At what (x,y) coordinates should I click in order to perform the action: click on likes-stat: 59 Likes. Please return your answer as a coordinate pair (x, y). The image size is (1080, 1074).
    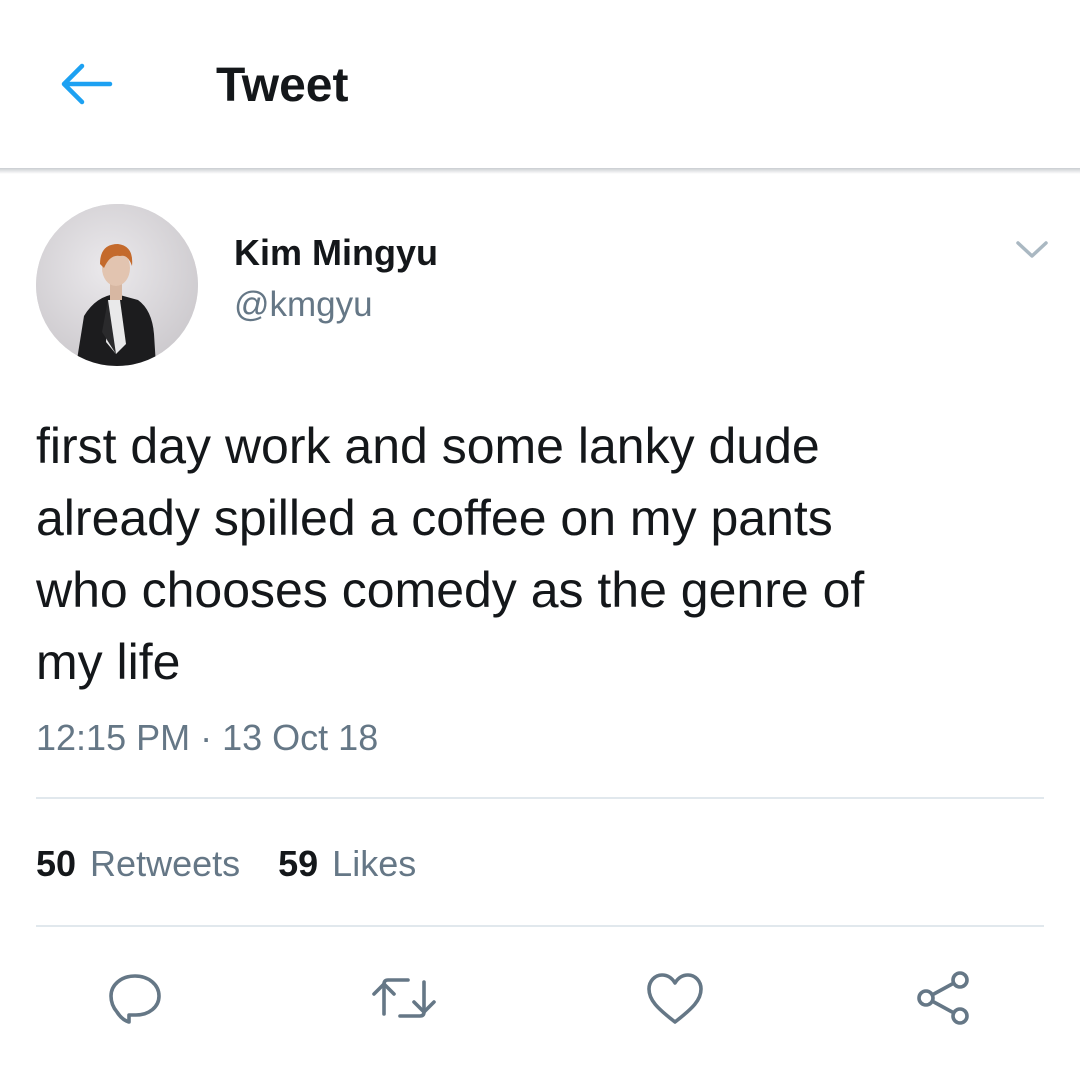
    Looking at the image, I should click on (347, 864).